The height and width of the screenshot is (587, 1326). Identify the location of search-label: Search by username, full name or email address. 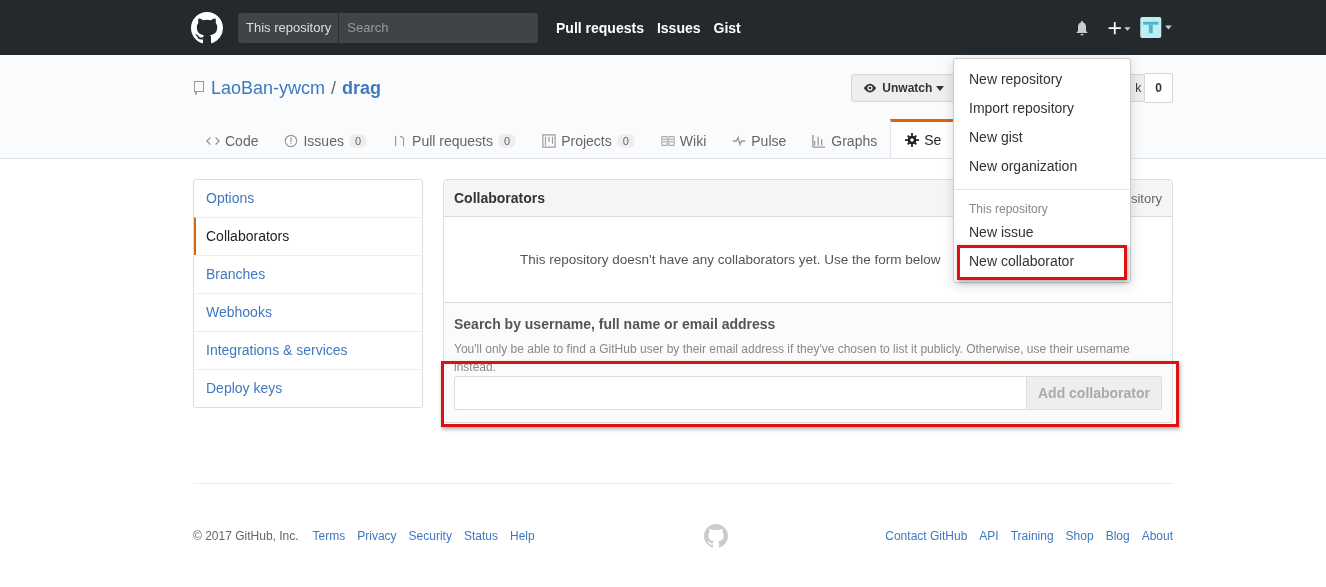
(615, 324).